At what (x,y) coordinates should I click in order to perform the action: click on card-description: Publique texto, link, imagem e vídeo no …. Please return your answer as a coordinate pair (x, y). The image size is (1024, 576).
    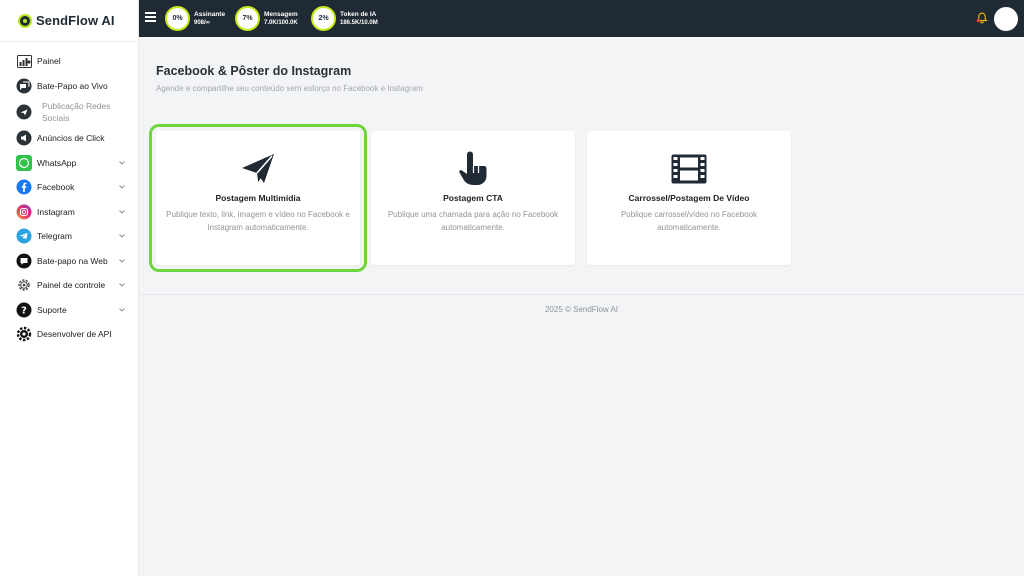
    Looking at the image, I should click on (258, 221).